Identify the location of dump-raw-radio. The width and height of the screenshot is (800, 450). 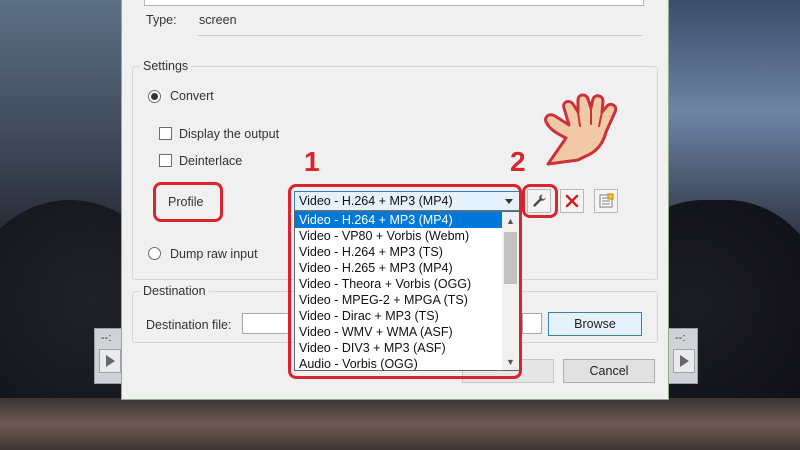
(154, 253).